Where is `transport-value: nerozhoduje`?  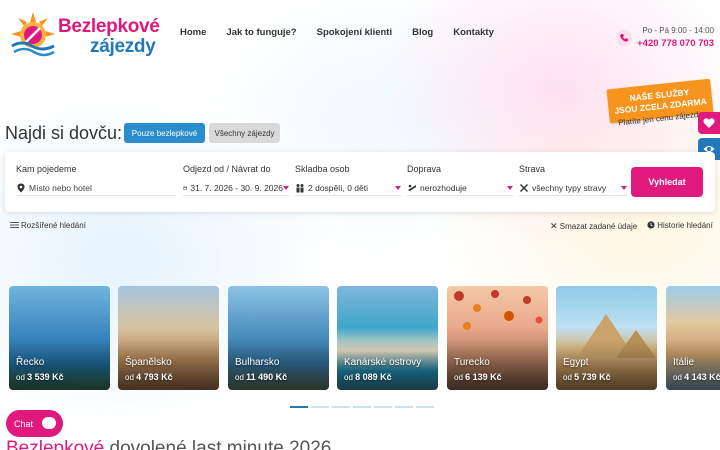
transport-value: nerozhoduje is located at coordinates (443, 187).